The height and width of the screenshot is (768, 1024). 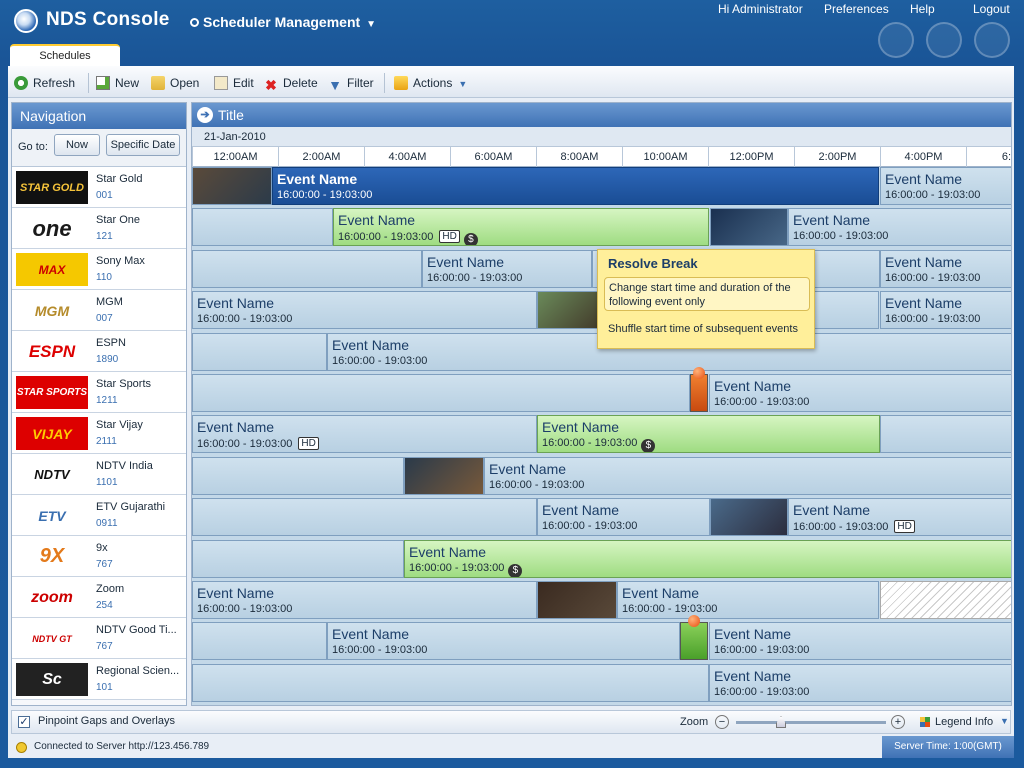 What do you see at coordinates (991, 9) in the screenshot?
I see `logout-link: Logout` at bounding box center [991, 9].